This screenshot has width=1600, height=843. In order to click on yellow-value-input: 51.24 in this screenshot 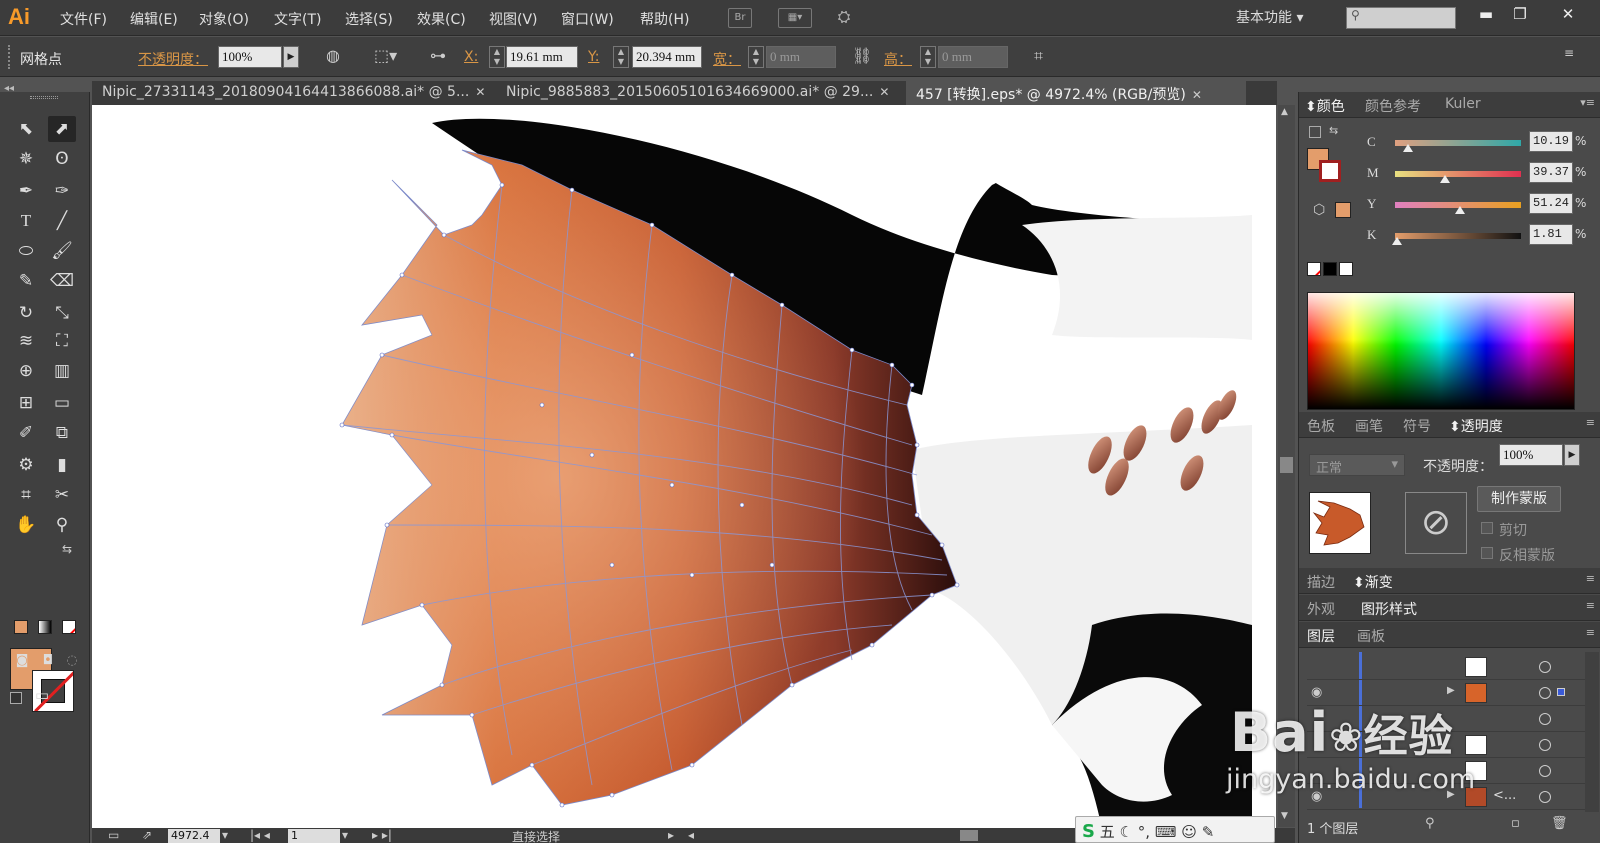, I will do `click(1551, 203)`.